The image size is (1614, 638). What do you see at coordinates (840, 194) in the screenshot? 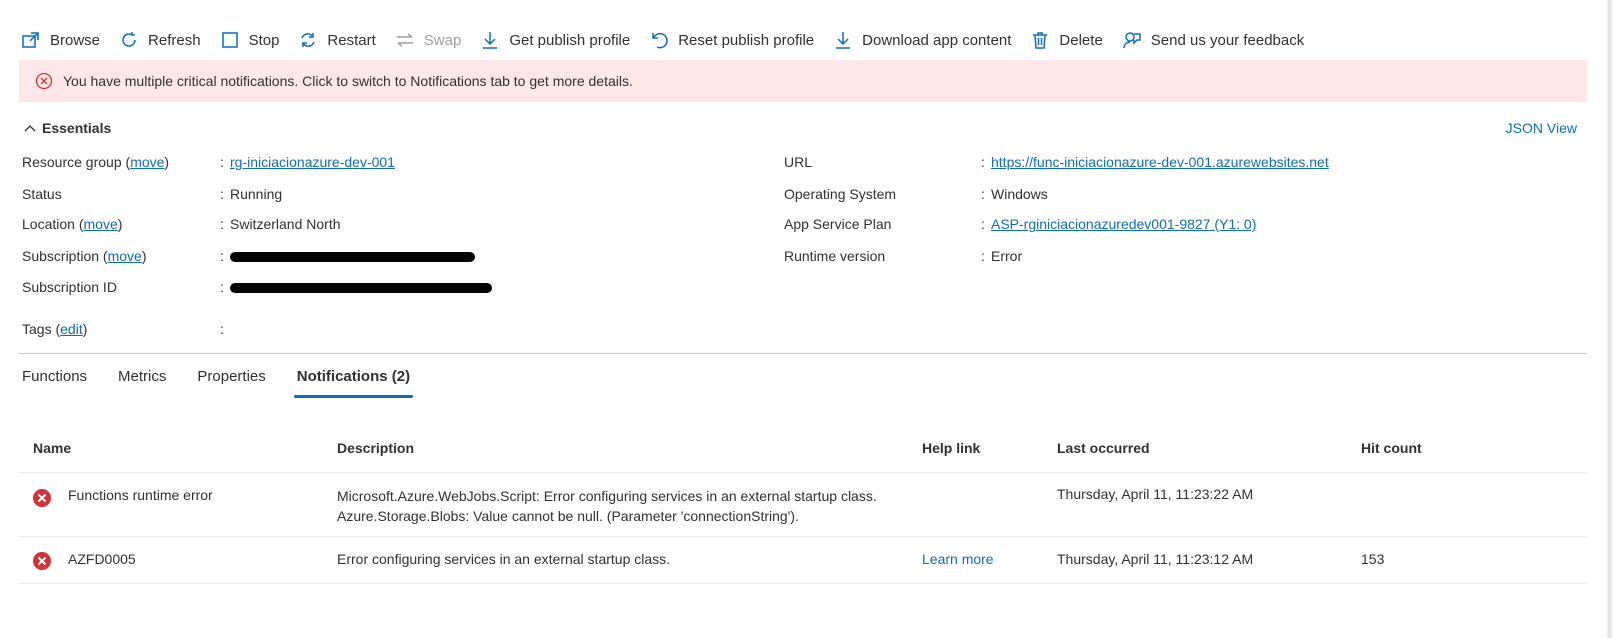
I see `os-label: Operating System` at bounding box center [840, 194].